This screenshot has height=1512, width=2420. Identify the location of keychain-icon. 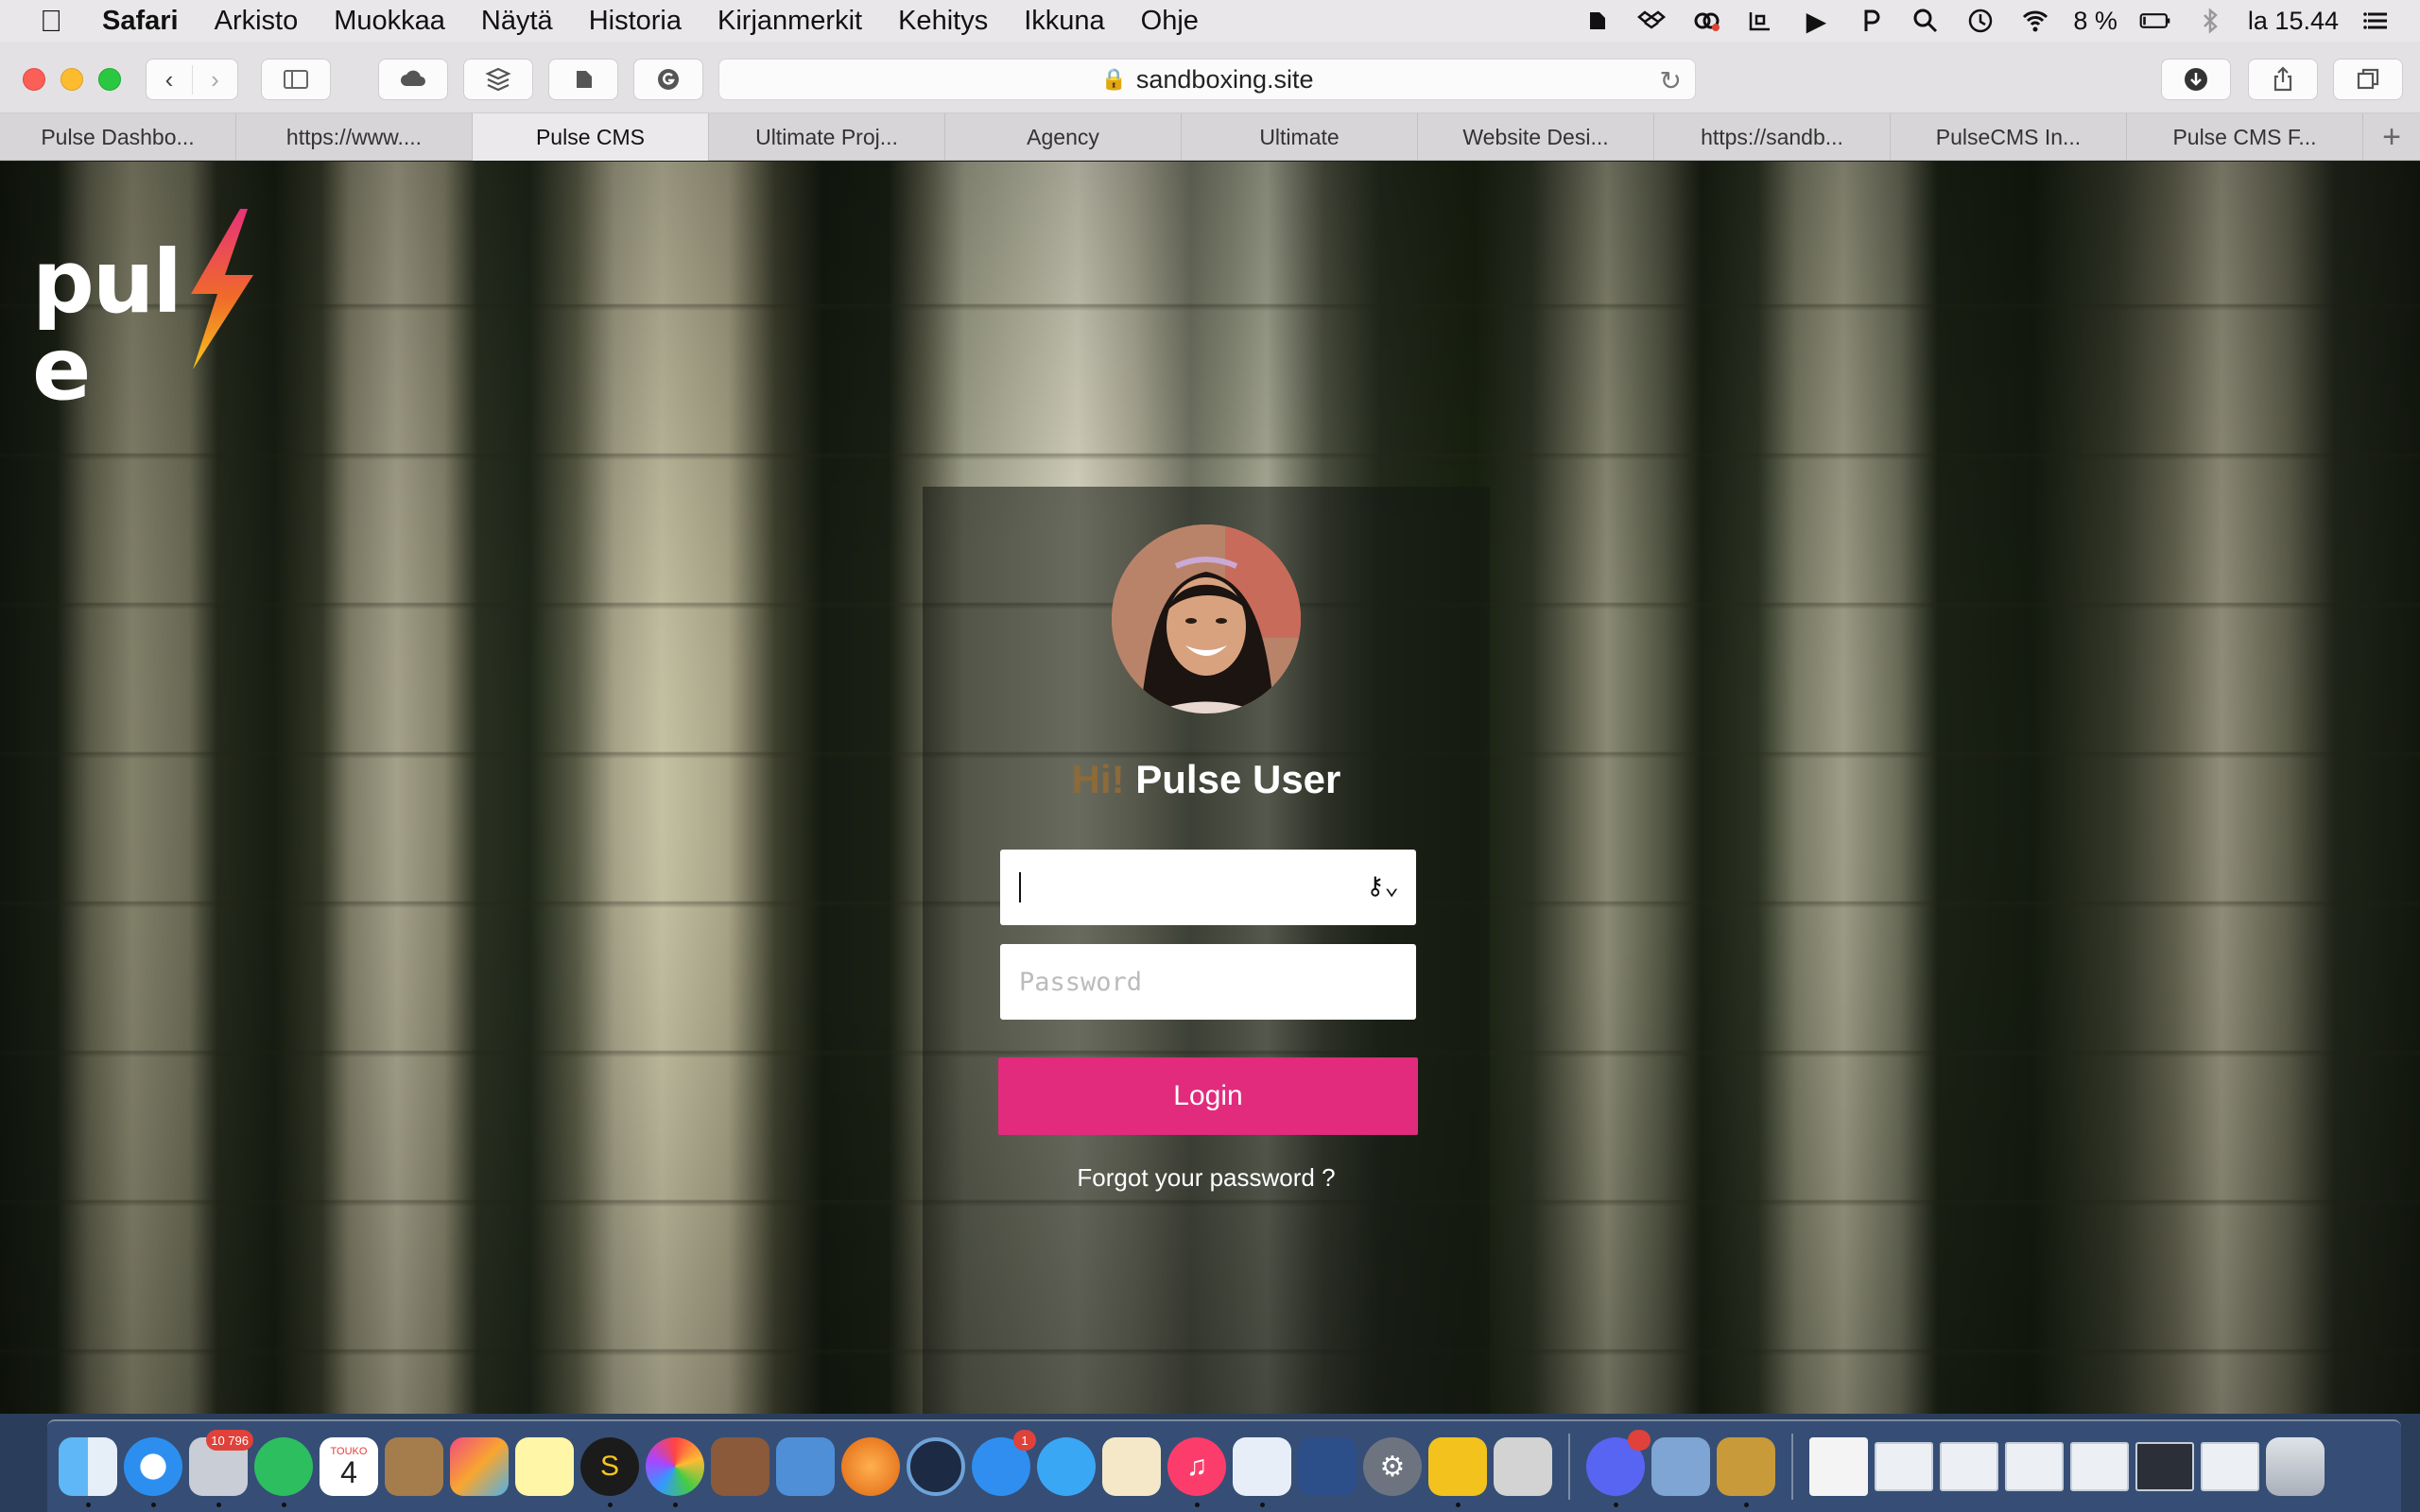
(1746, 1472).